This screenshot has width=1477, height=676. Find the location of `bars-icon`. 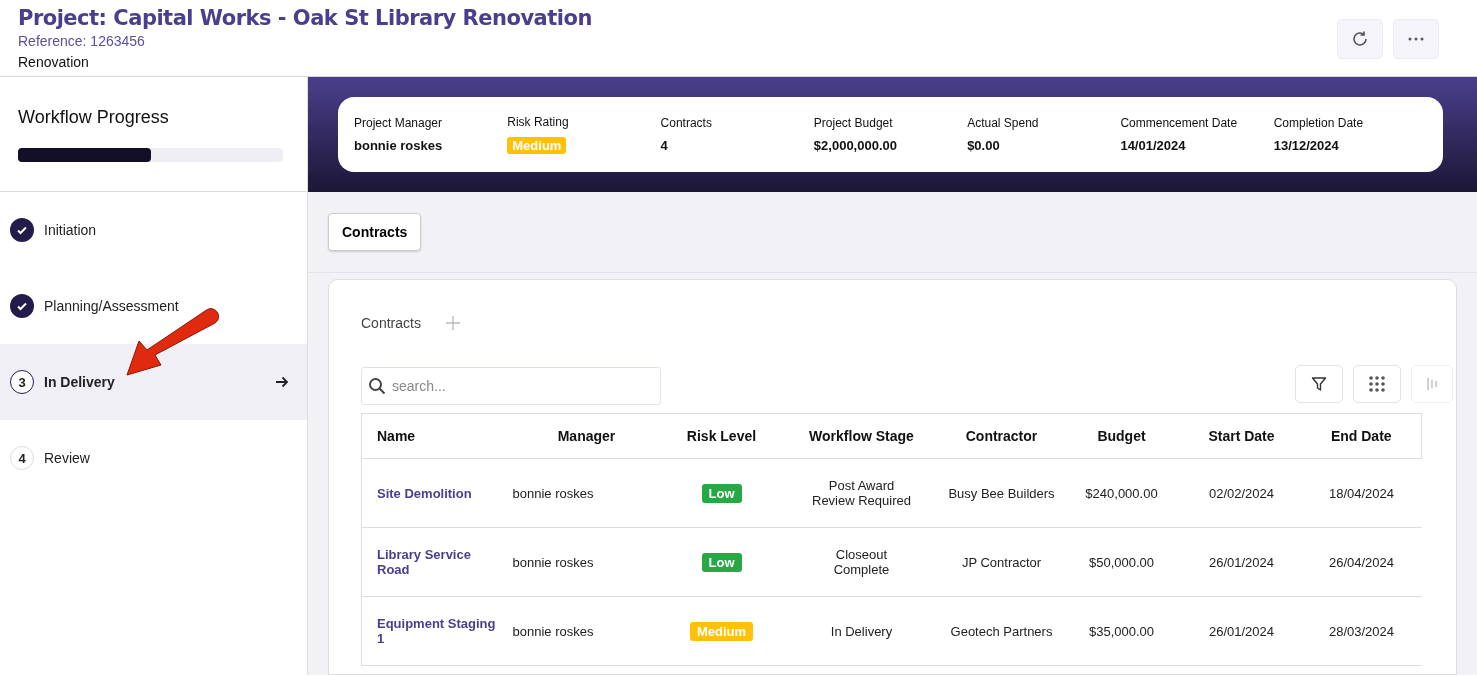

bars-icon is located at coordinates (1432, 384).